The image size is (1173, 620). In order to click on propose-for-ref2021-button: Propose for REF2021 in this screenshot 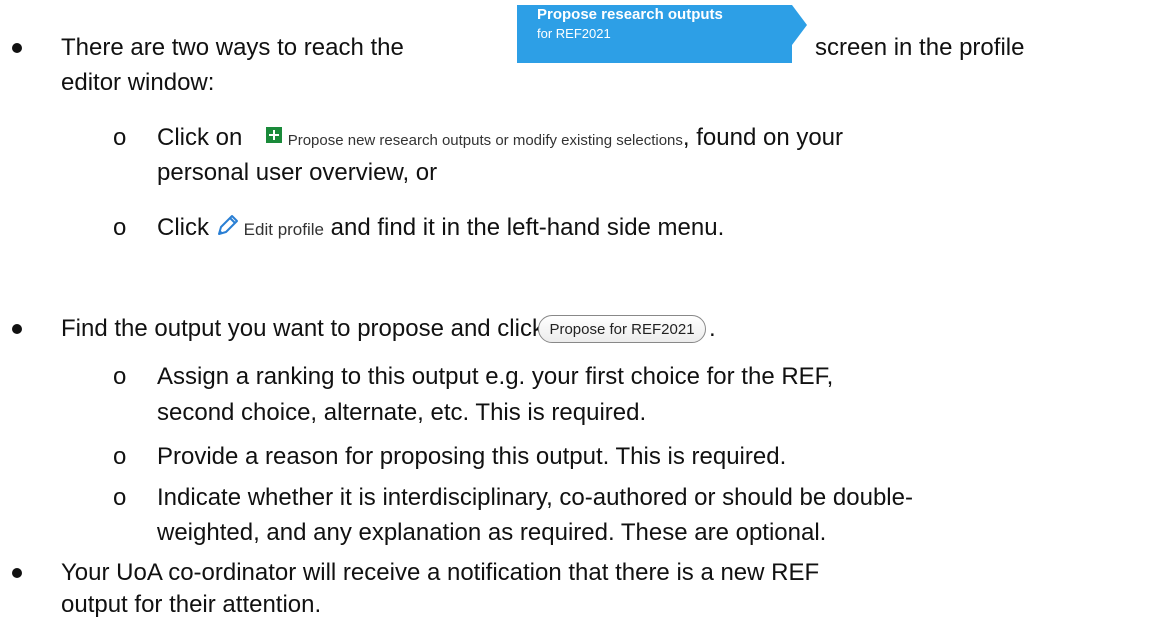, I will do `click(622, 329)`.